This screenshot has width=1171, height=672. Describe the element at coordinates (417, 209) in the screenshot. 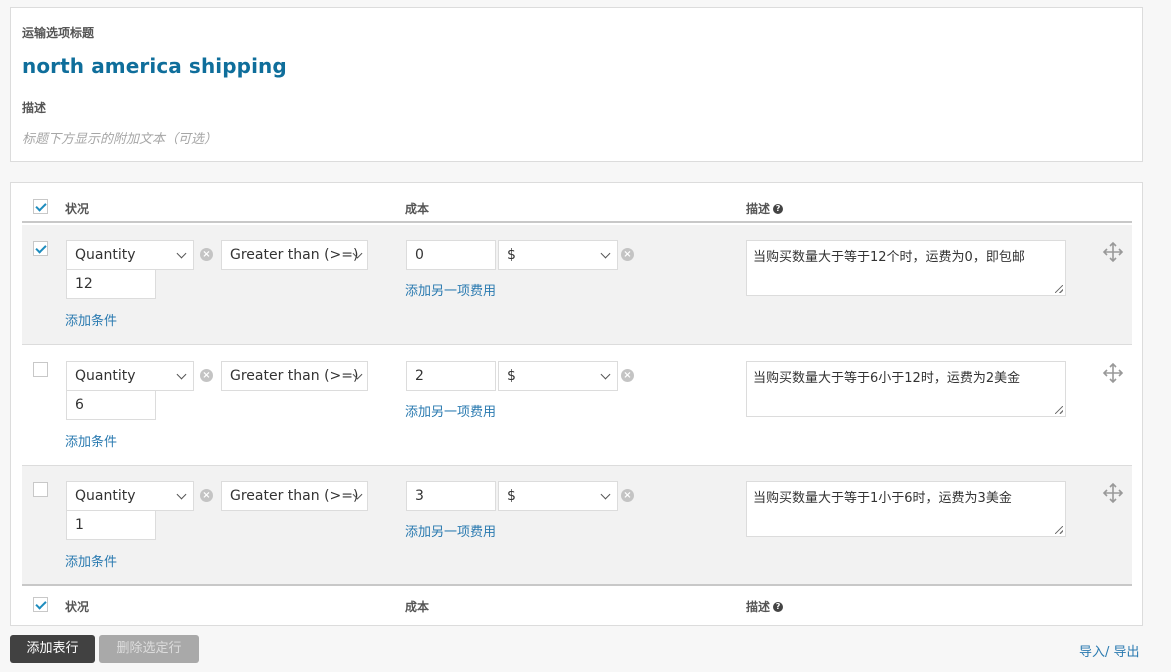

I see `cost-column-header: 成本` at that location.